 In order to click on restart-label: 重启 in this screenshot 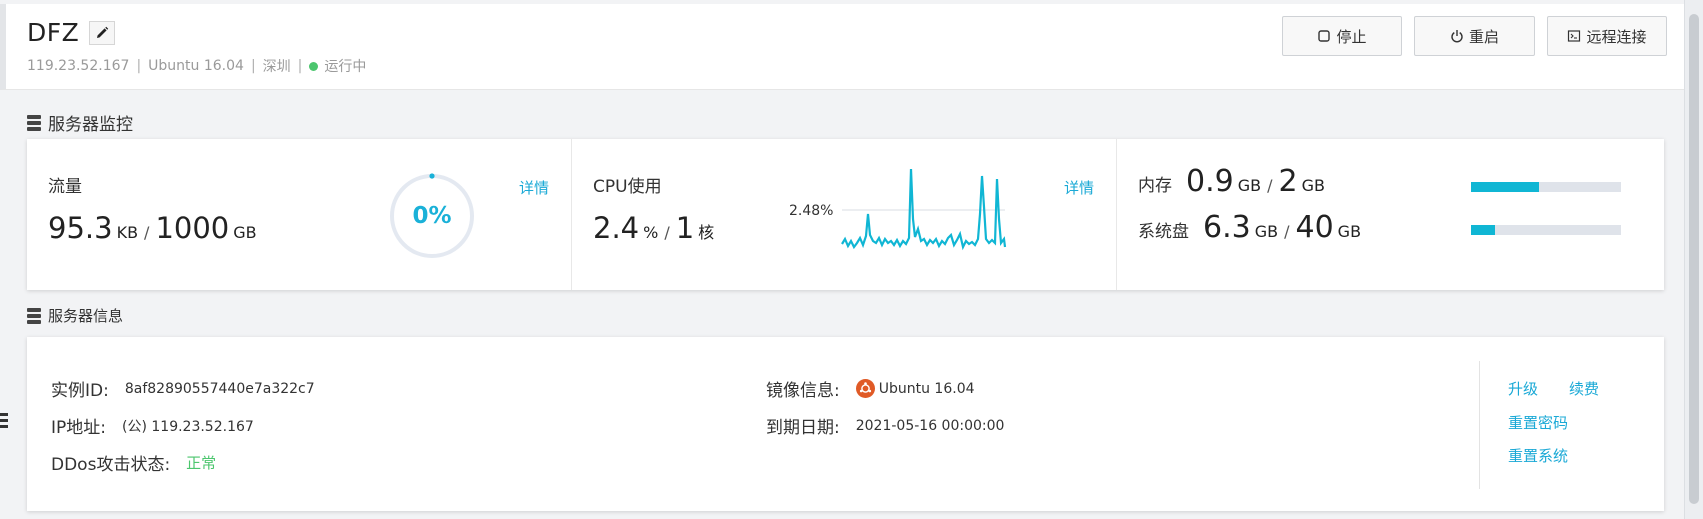, I will do `click(1483, 37)`.